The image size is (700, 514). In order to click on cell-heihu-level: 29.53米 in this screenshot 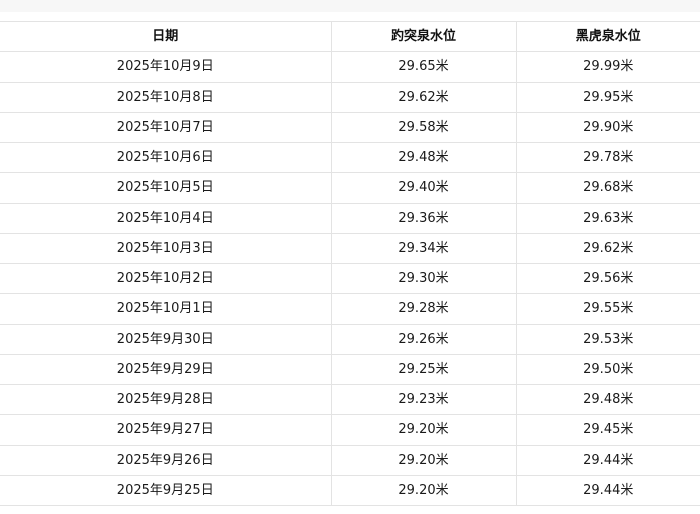, I will do `click(607, 339)`.